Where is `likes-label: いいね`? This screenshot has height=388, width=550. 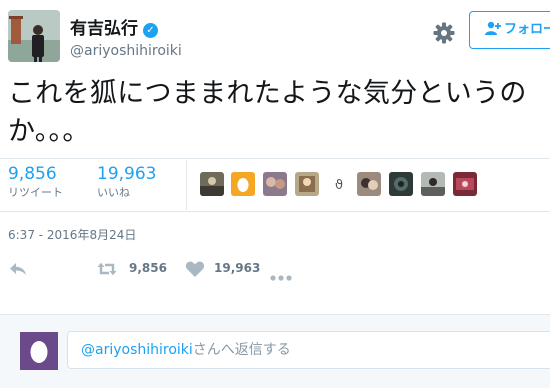 likes-label: いいね is located at coordinates (113, 192).